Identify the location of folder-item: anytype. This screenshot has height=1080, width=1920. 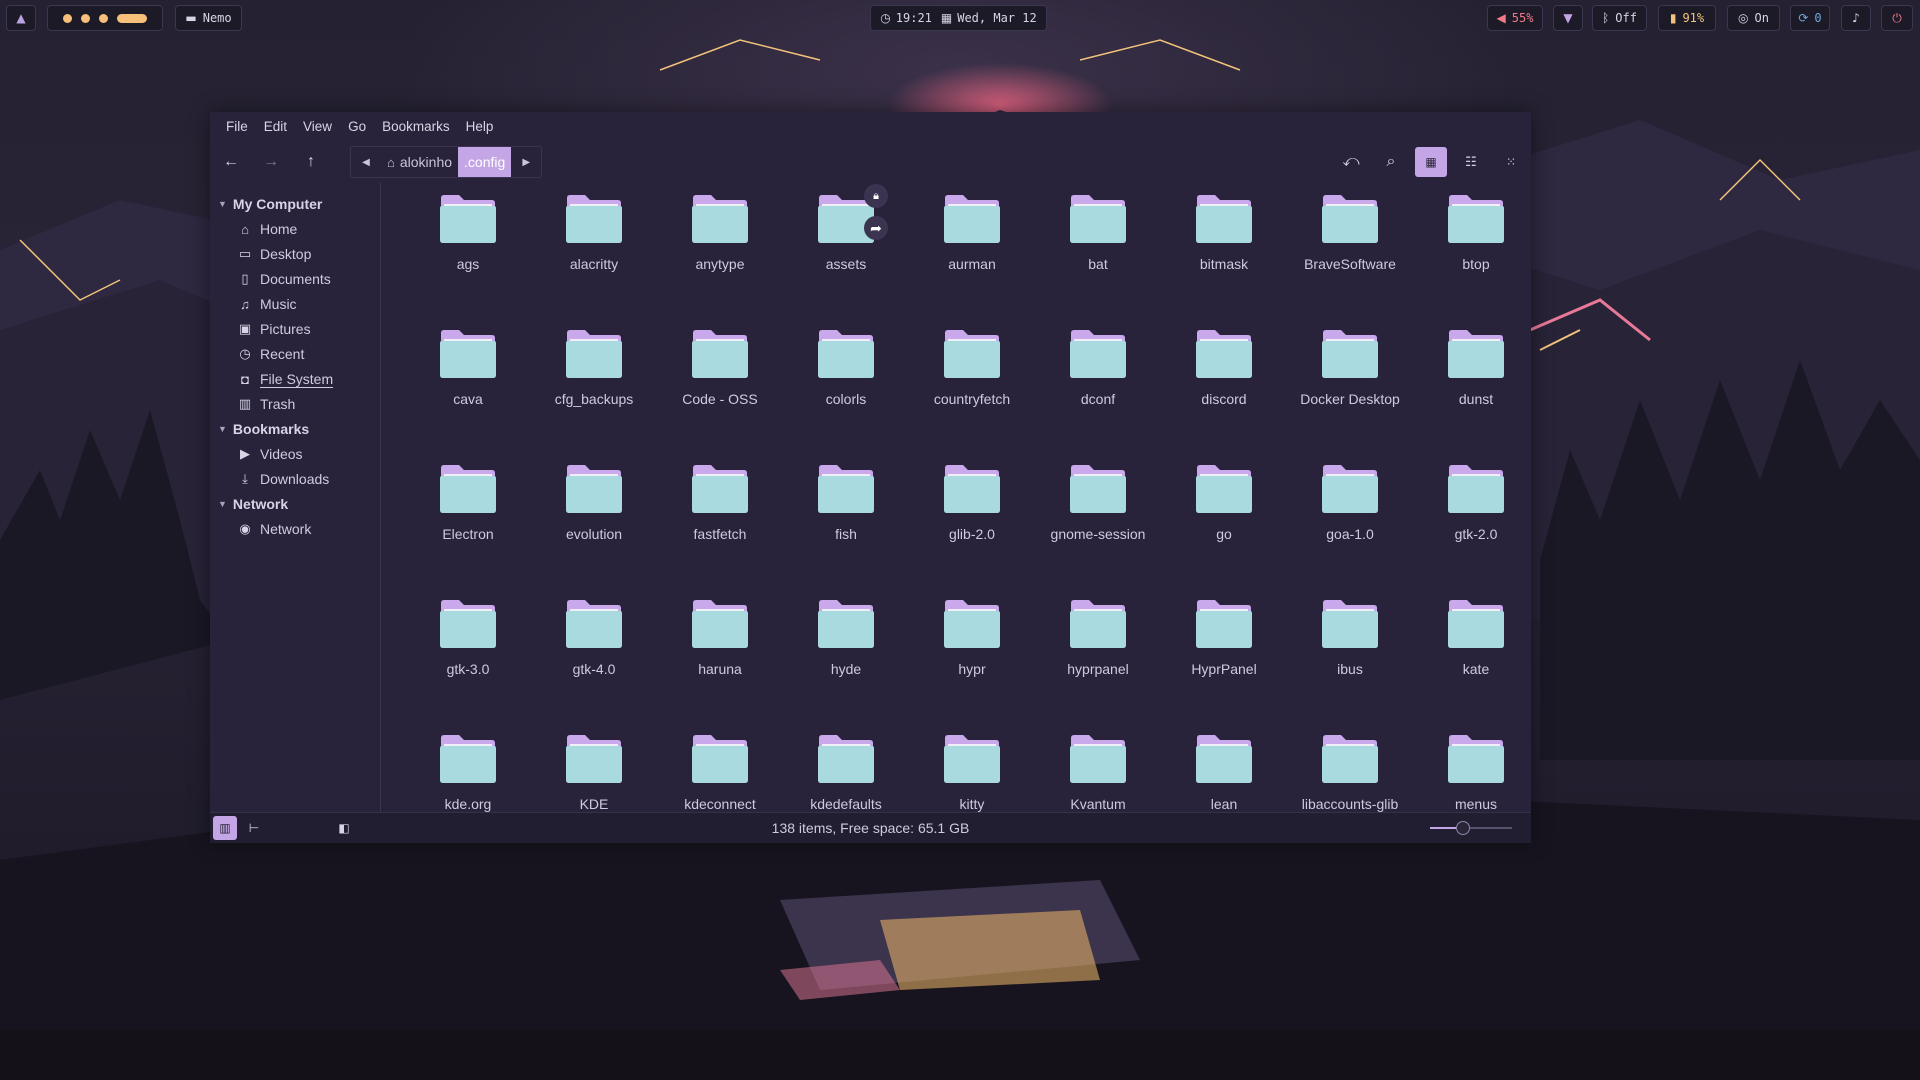
(720, 237).